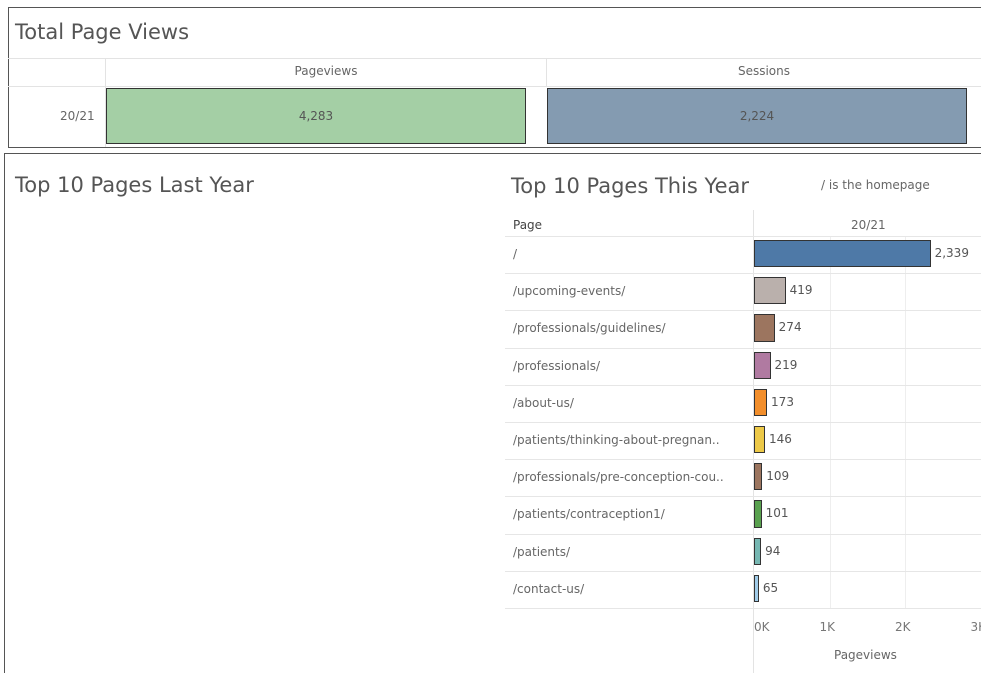 Image resolution: width=981 pixels, height=673 pixels. What do you see at coordinates (903, 627) in the screenshot?
I see `x-tick-label: 2K` at bounding box center [903, 627].